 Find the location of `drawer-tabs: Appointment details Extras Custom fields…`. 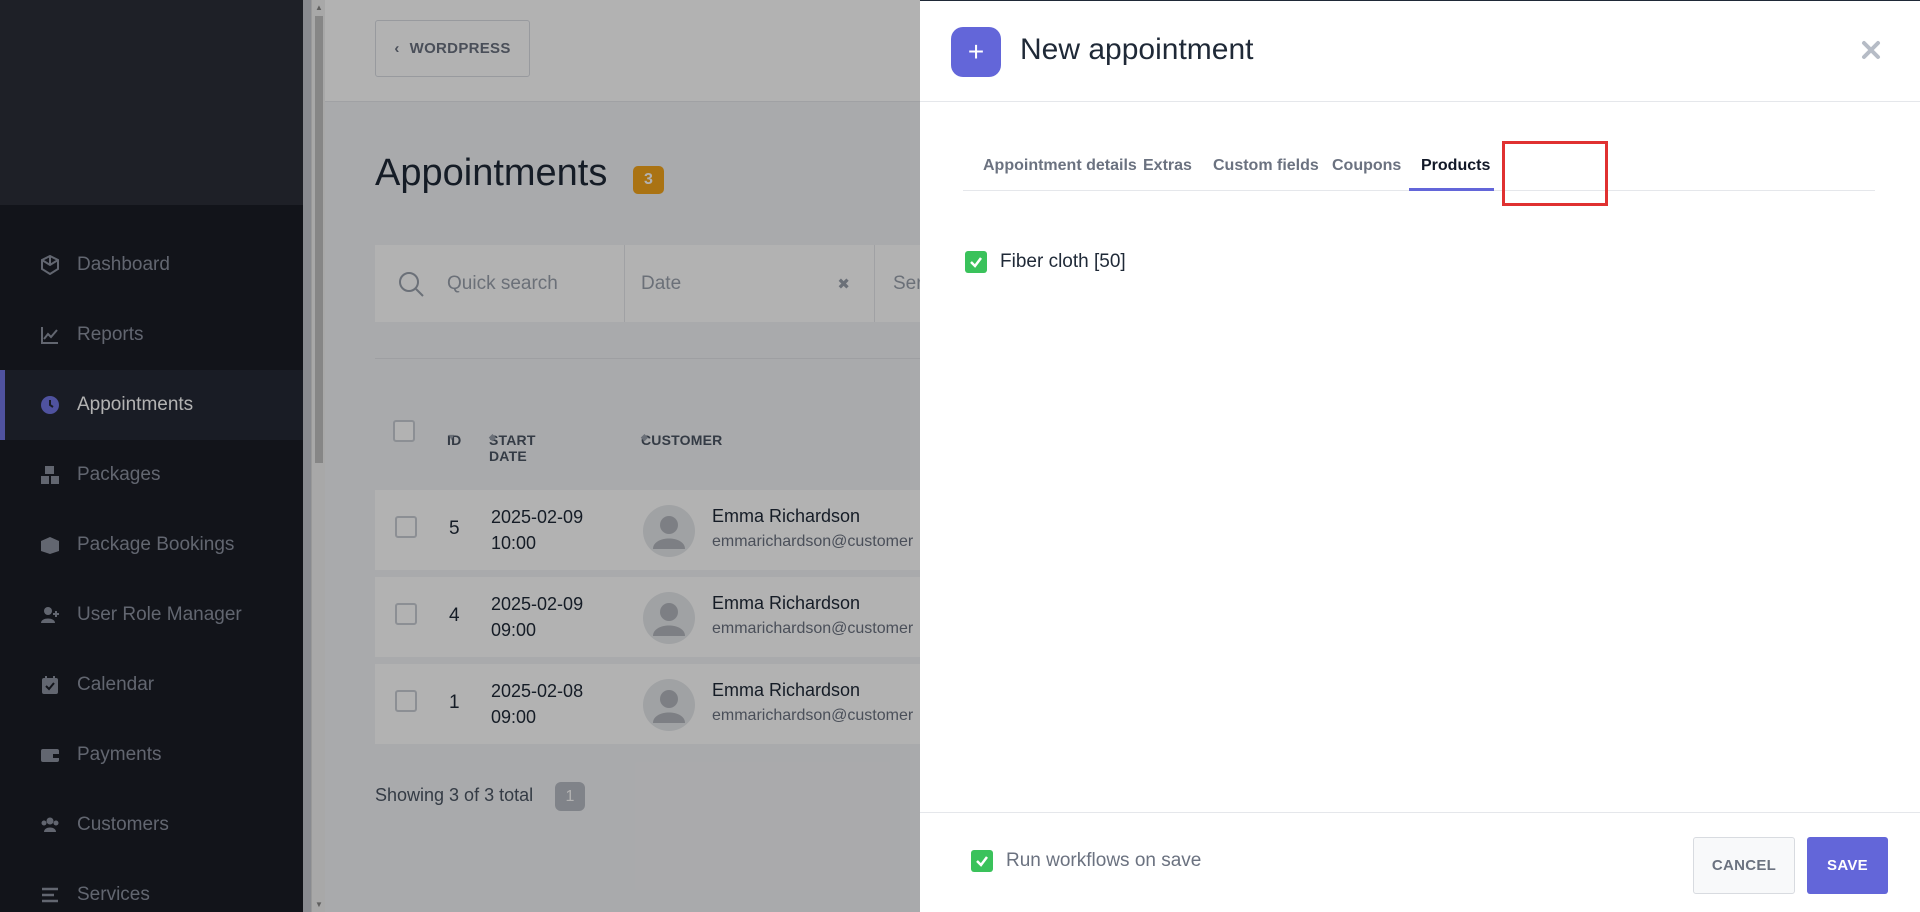

drawer-tabs: Appointment details Extras Custom fields… is located at coordinates (1419, 169).